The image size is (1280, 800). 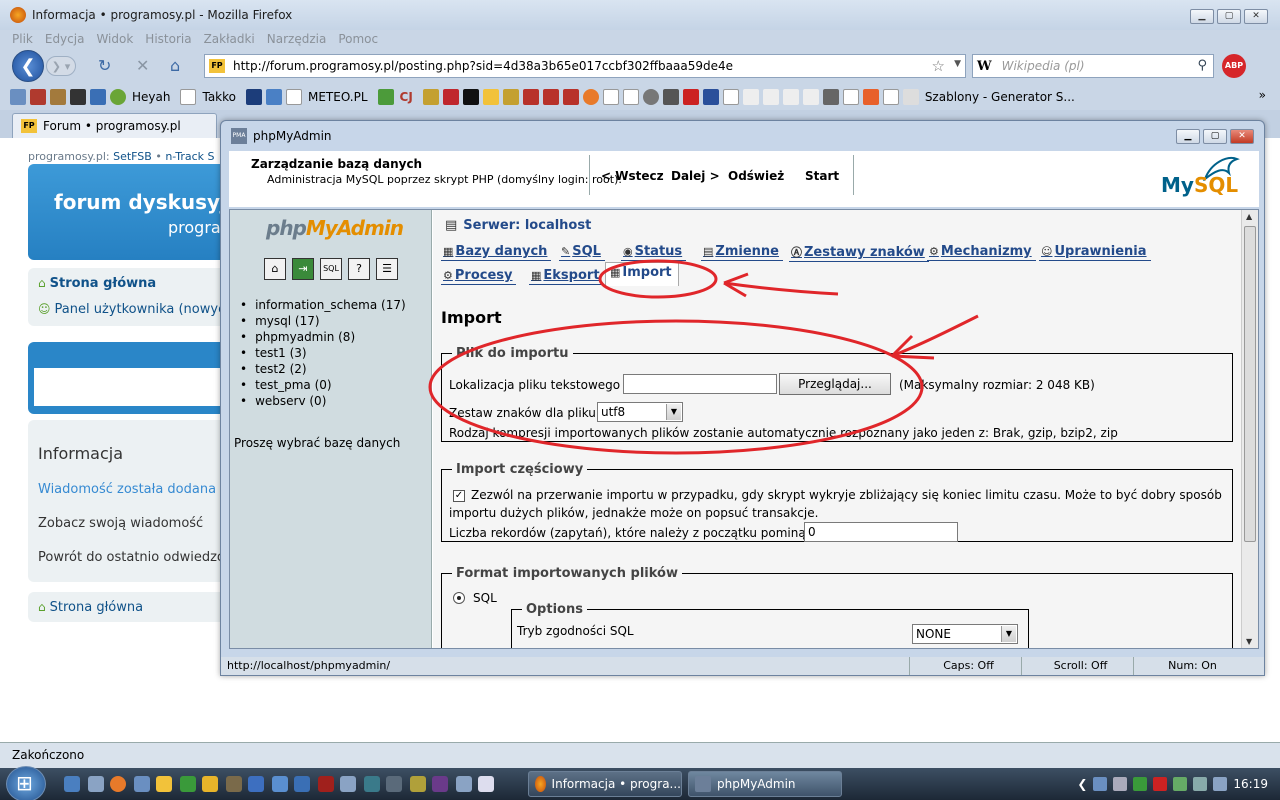 I want to click on tab-import: ▦ Import, so click(x=642, y=274).